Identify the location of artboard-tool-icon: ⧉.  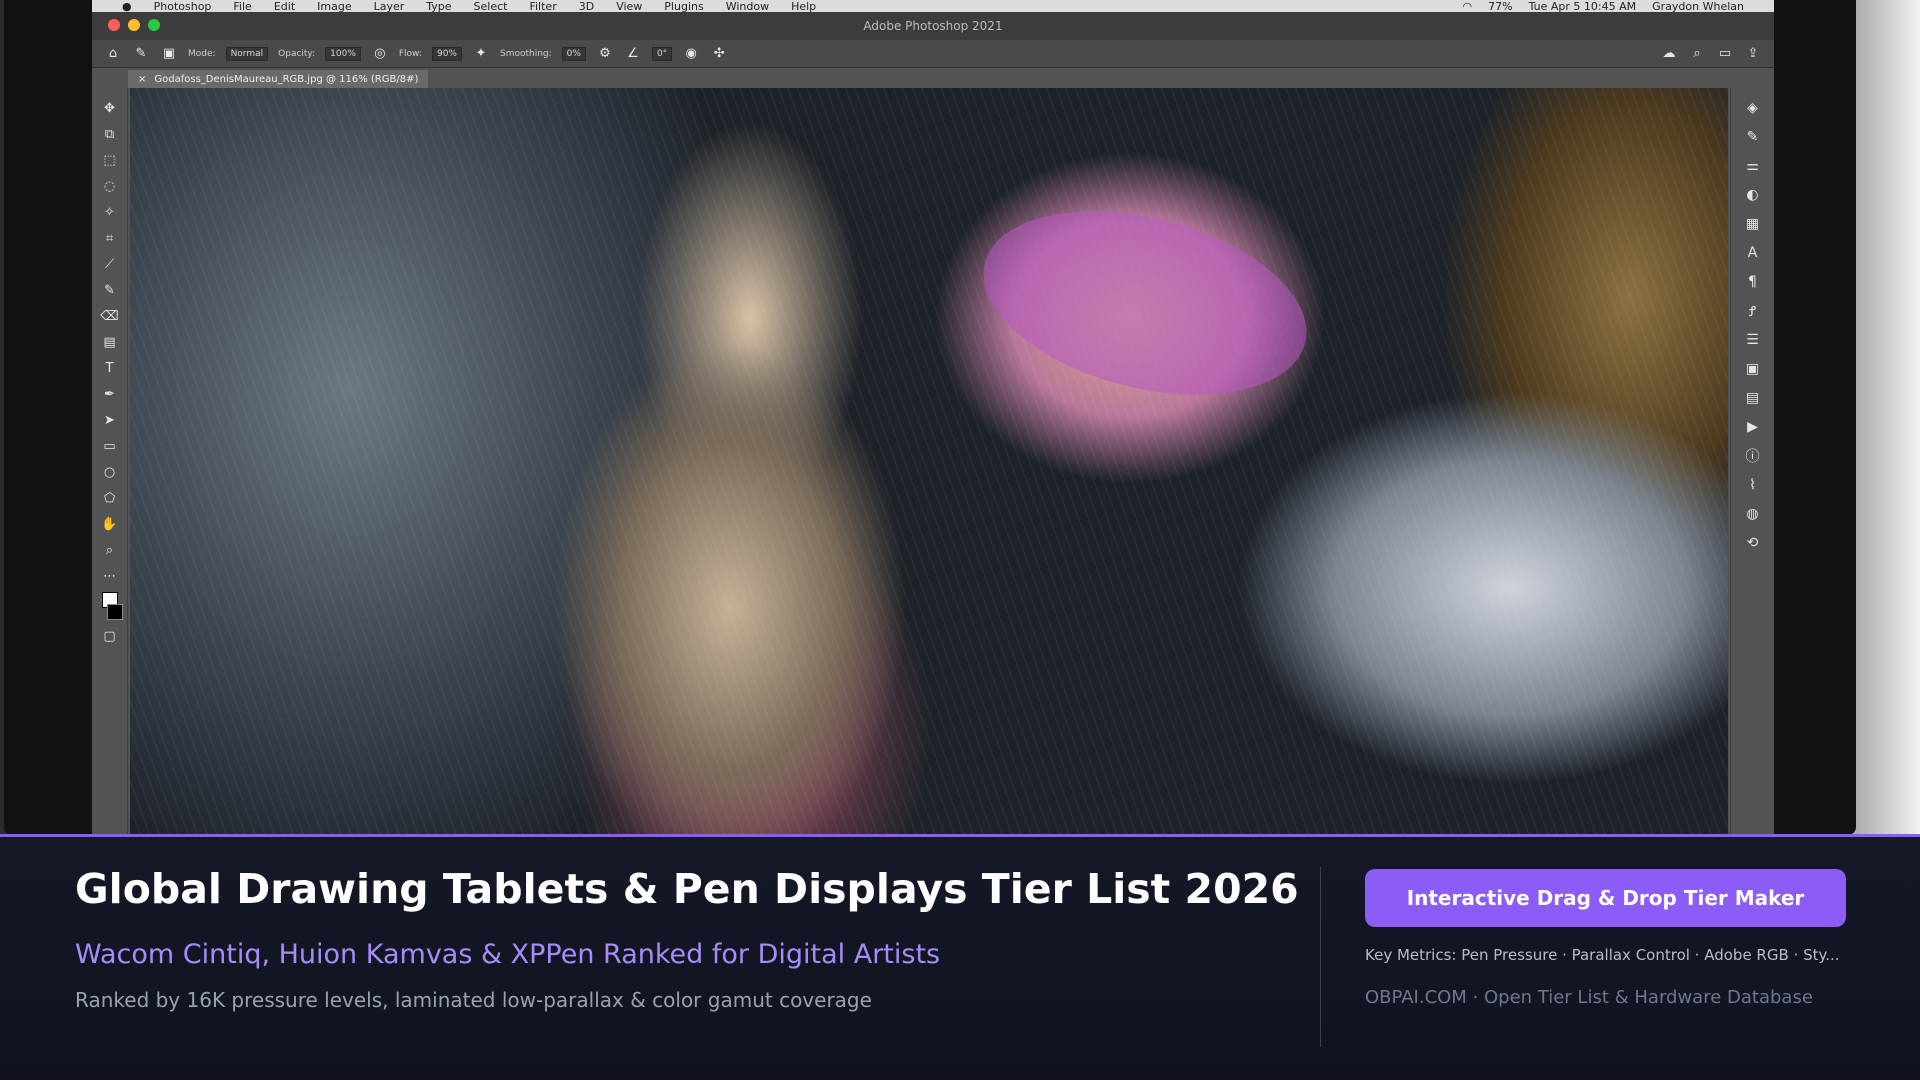
(110, 134).